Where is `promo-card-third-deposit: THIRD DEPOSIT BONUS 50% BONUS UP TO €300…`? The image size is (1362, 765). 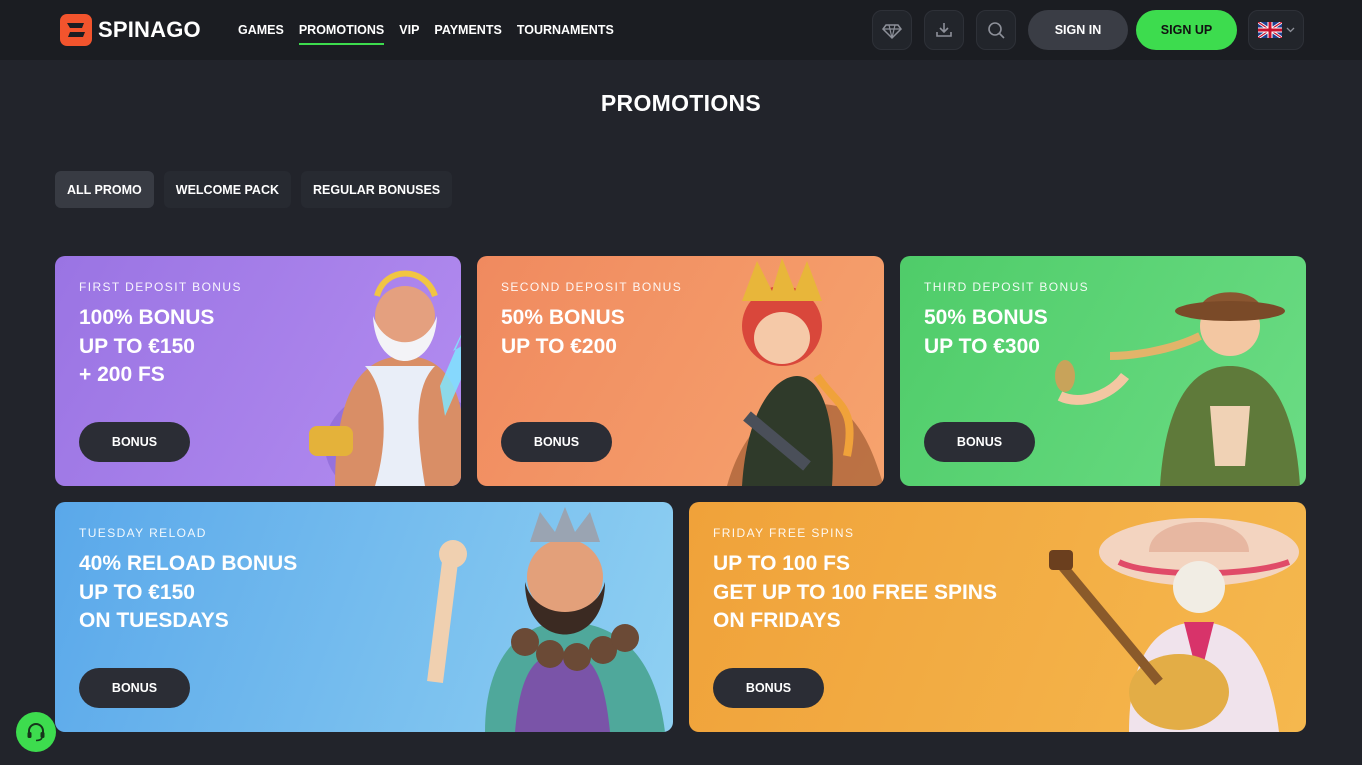
promo-card-third-deposit: THIRD DEPOSIT BONUS 50% BONUS UP TO €300… is located at coordinates (1103, 371).